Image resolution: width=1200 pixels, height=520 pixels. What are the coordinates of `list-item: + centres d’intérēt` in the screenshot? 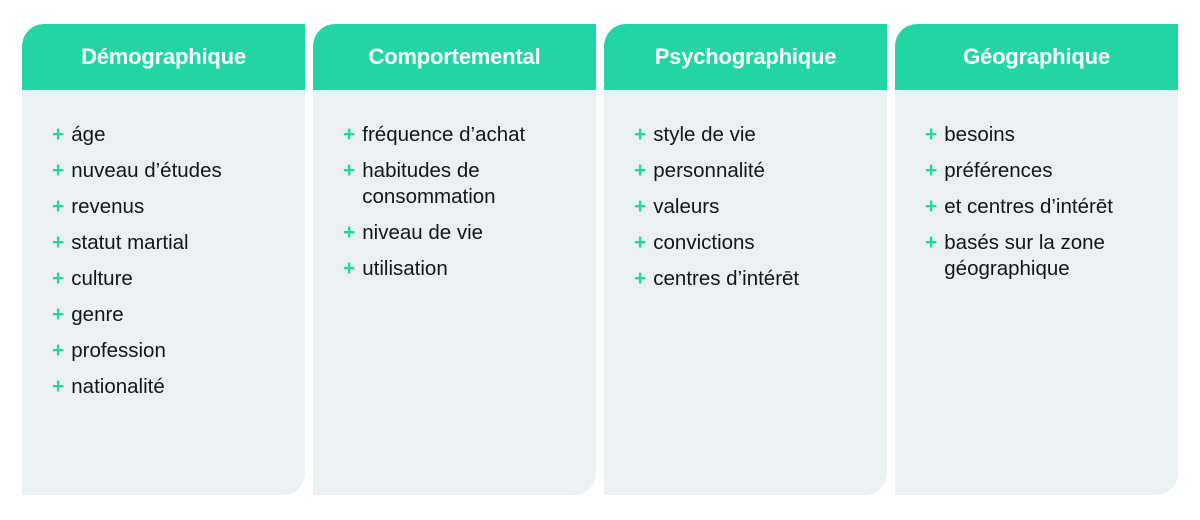 It's located at (752, 279).